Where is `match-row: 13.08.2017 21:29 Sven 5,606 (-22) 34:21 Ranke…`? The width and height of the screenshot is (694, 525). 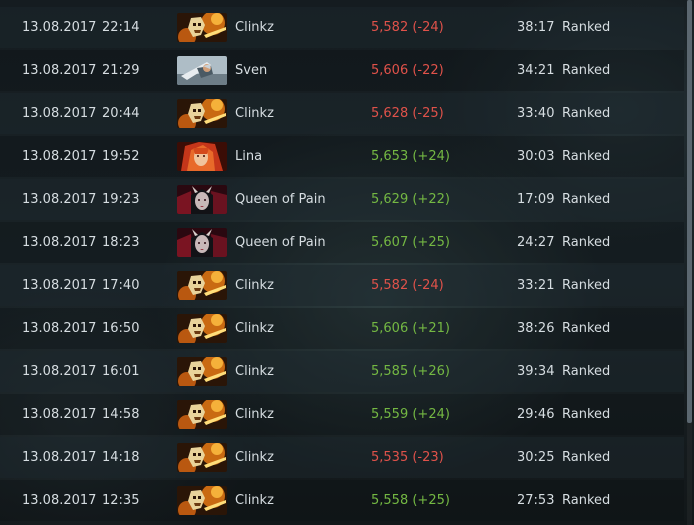
match-row: 13.08.2017 21:29 Sven 5,606 (-22) 34:21 Ranke… is located at coordinates (342, 70).